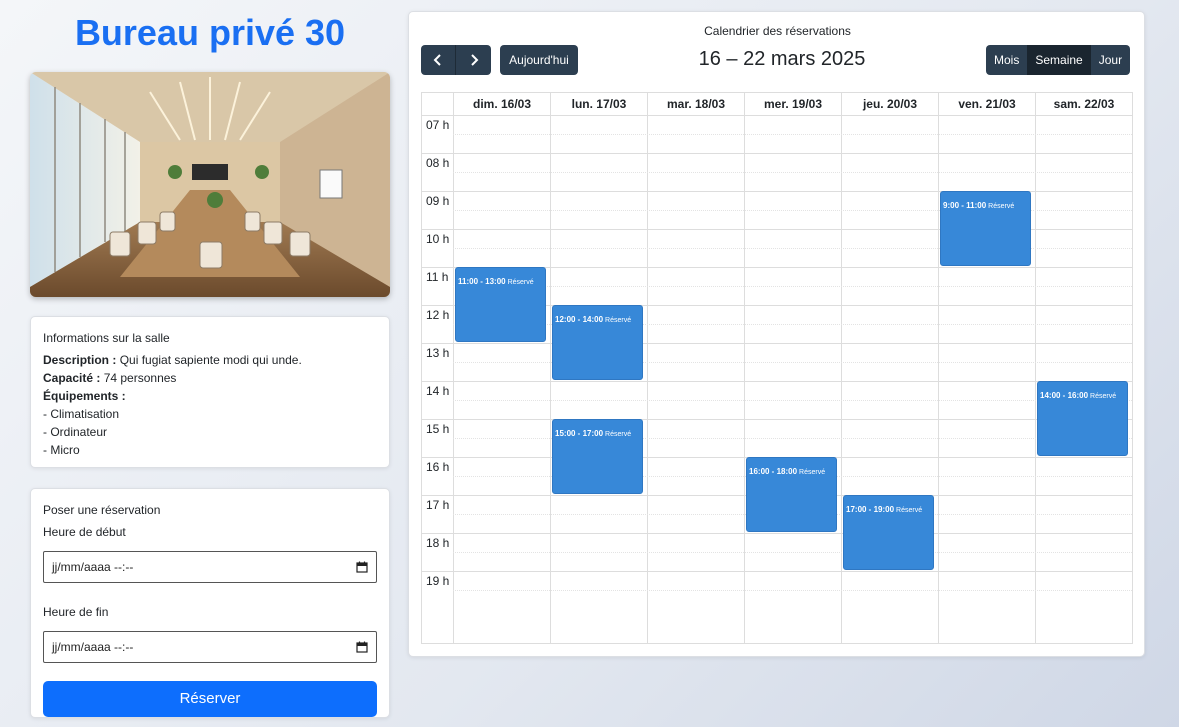  I want to click on chevron-right-icon, so click(474, 60).